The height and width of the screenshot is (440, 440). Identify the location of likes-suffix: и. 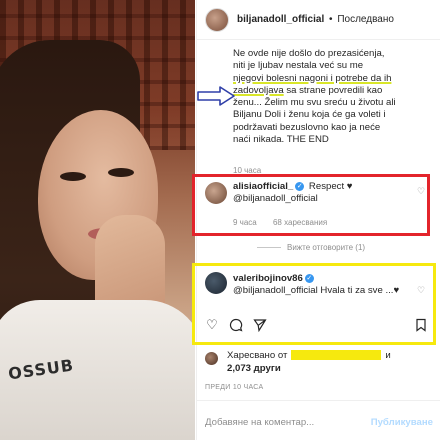
(388, 355).